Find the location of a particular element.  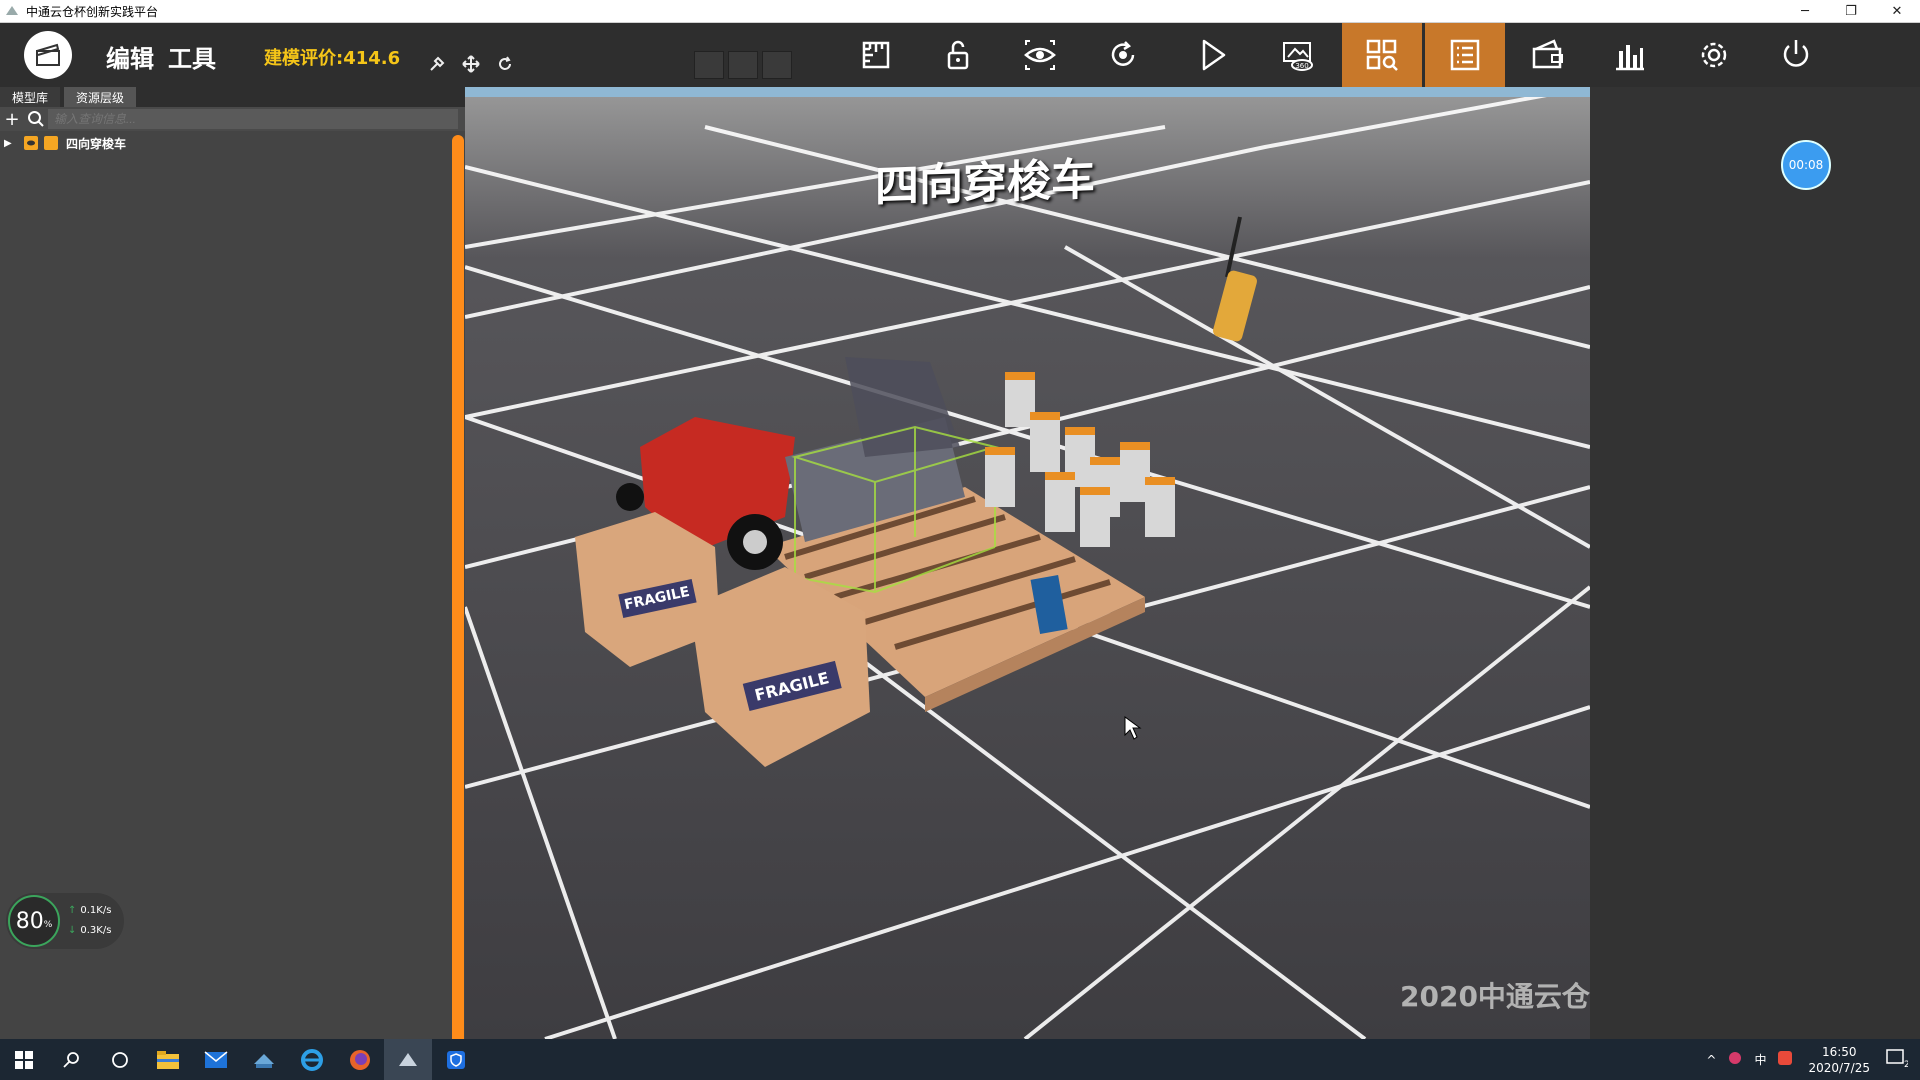

close-button: ✕ is located at coordinates (1897, 11).